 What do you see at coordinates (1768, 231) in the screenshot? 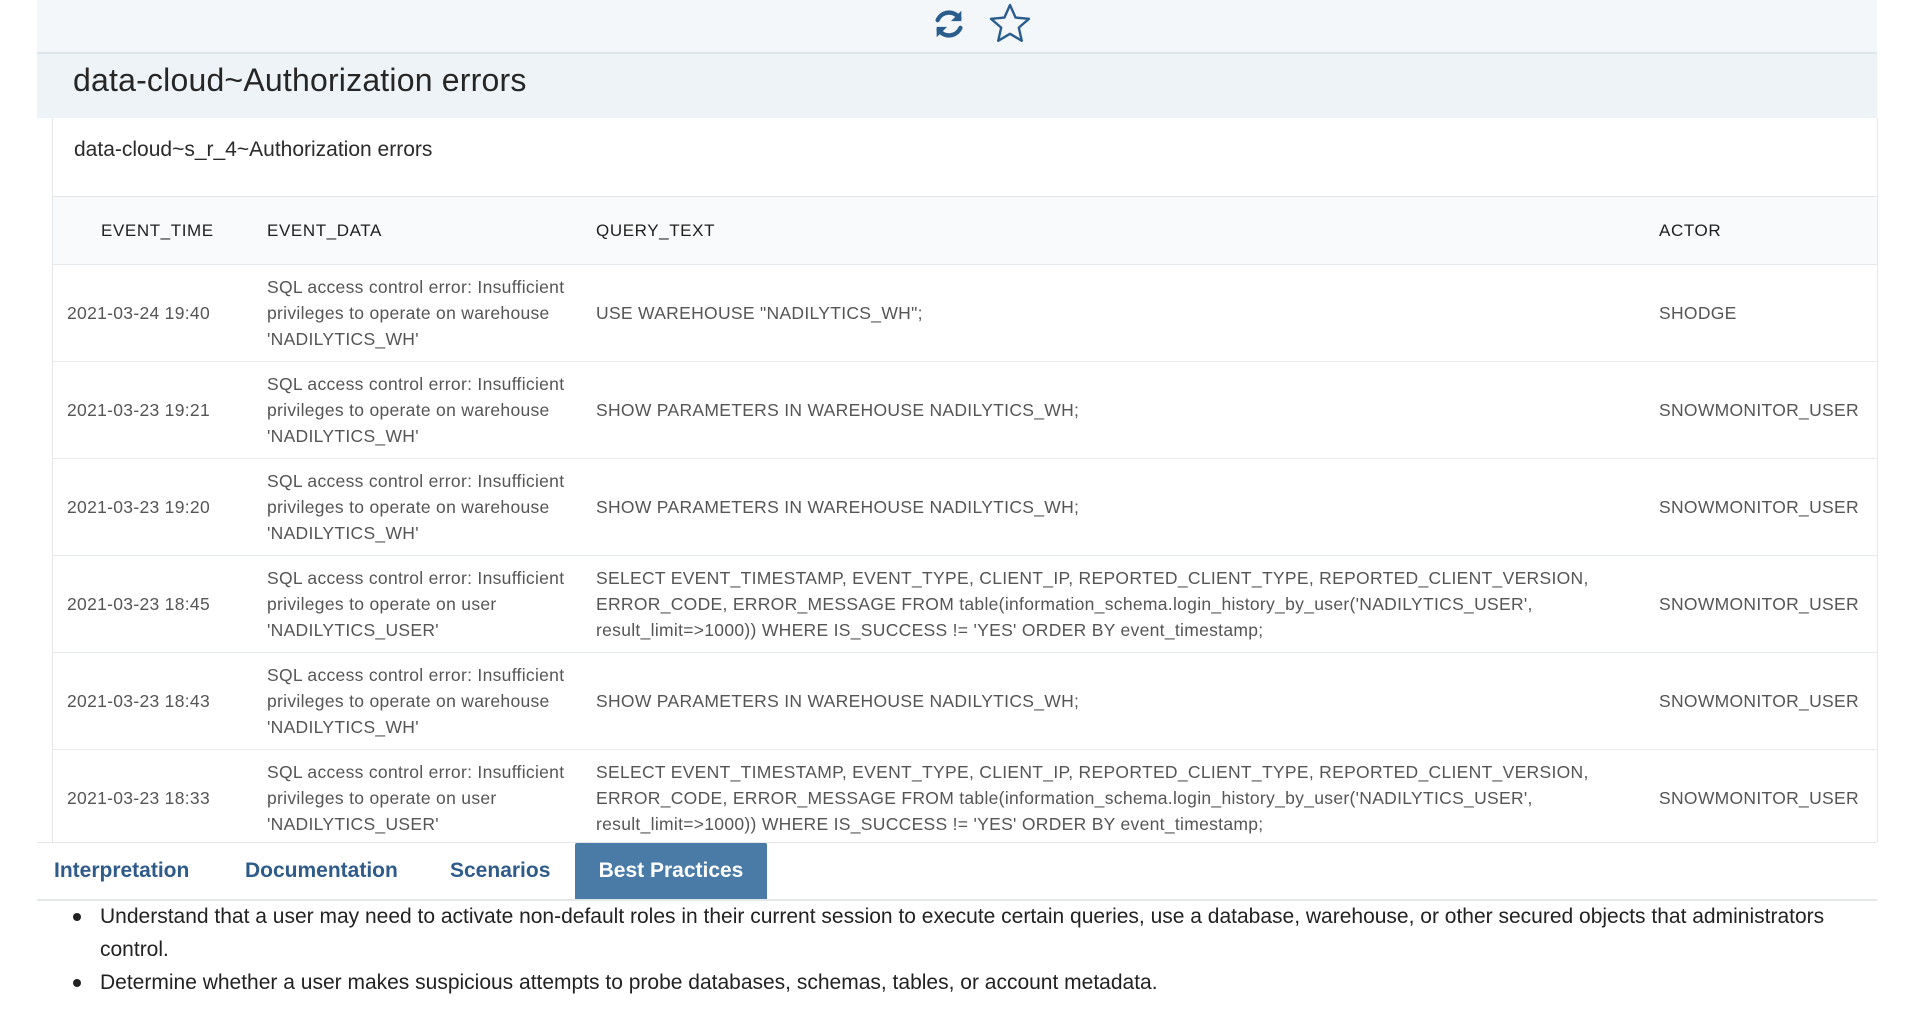
I see `column-header-actor: ACTOR` at bounding box center [1768, 231].